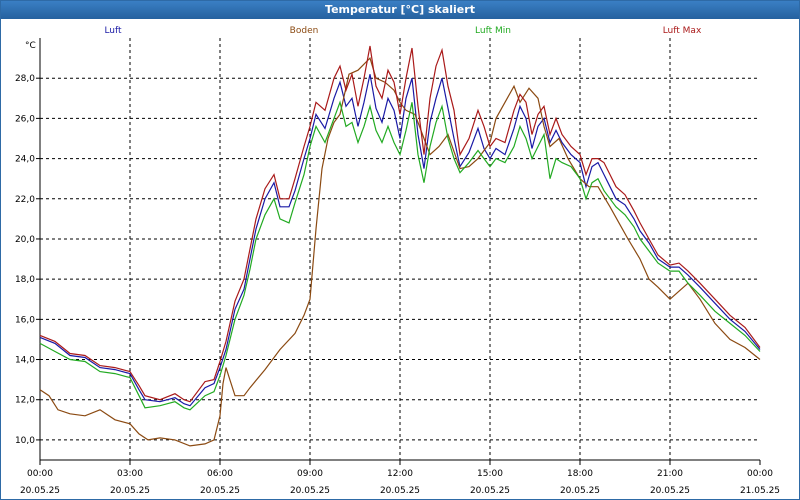 This screenshot has width=800, height=500. Describe the element at coordinates (490, 474) in the screenshot. I see `x-tick-time: 15:00` at that location.